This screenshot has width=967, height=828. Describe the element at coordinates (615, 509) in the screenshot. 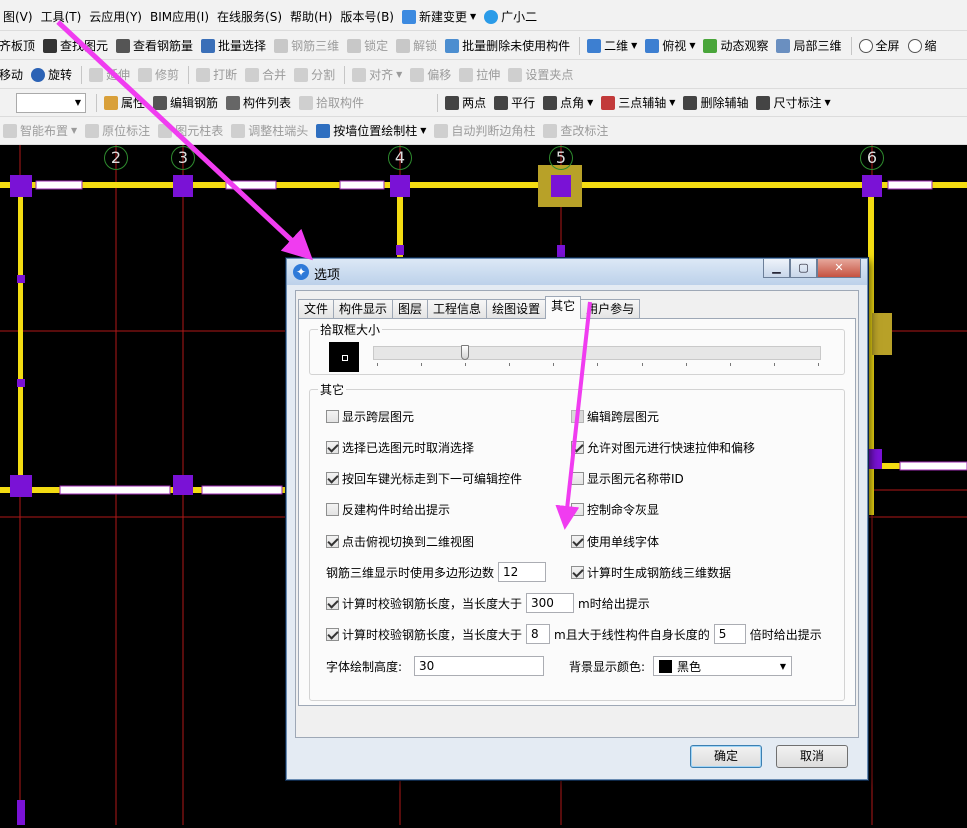

I see `option-command-gray: 控制命令灰显` at that location.